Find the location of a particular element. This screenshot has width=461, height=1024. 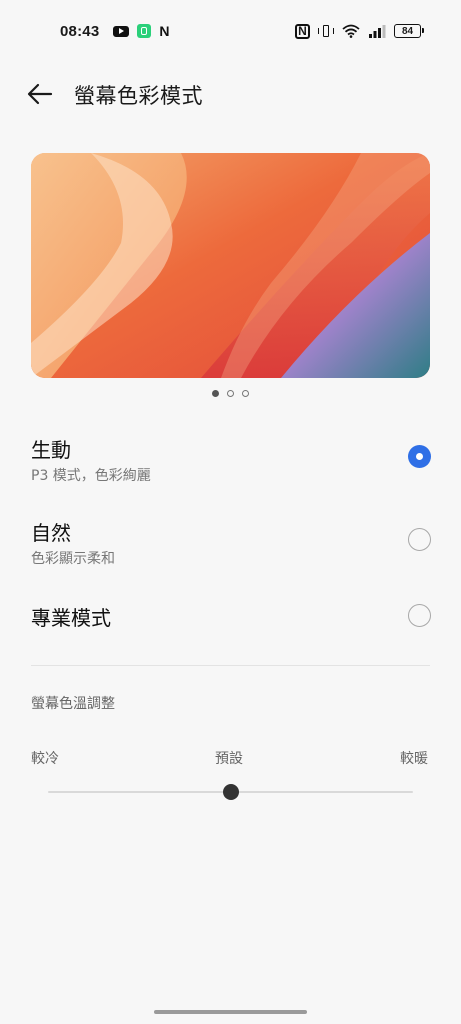

temperature-slider-thumb is located at coordinates (230, 792).